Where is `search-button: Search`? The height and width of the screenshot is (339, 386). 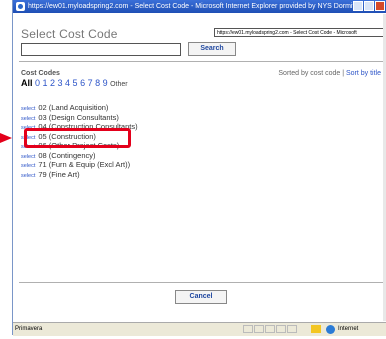 search-button: Search is located at coordinates (212, 49).